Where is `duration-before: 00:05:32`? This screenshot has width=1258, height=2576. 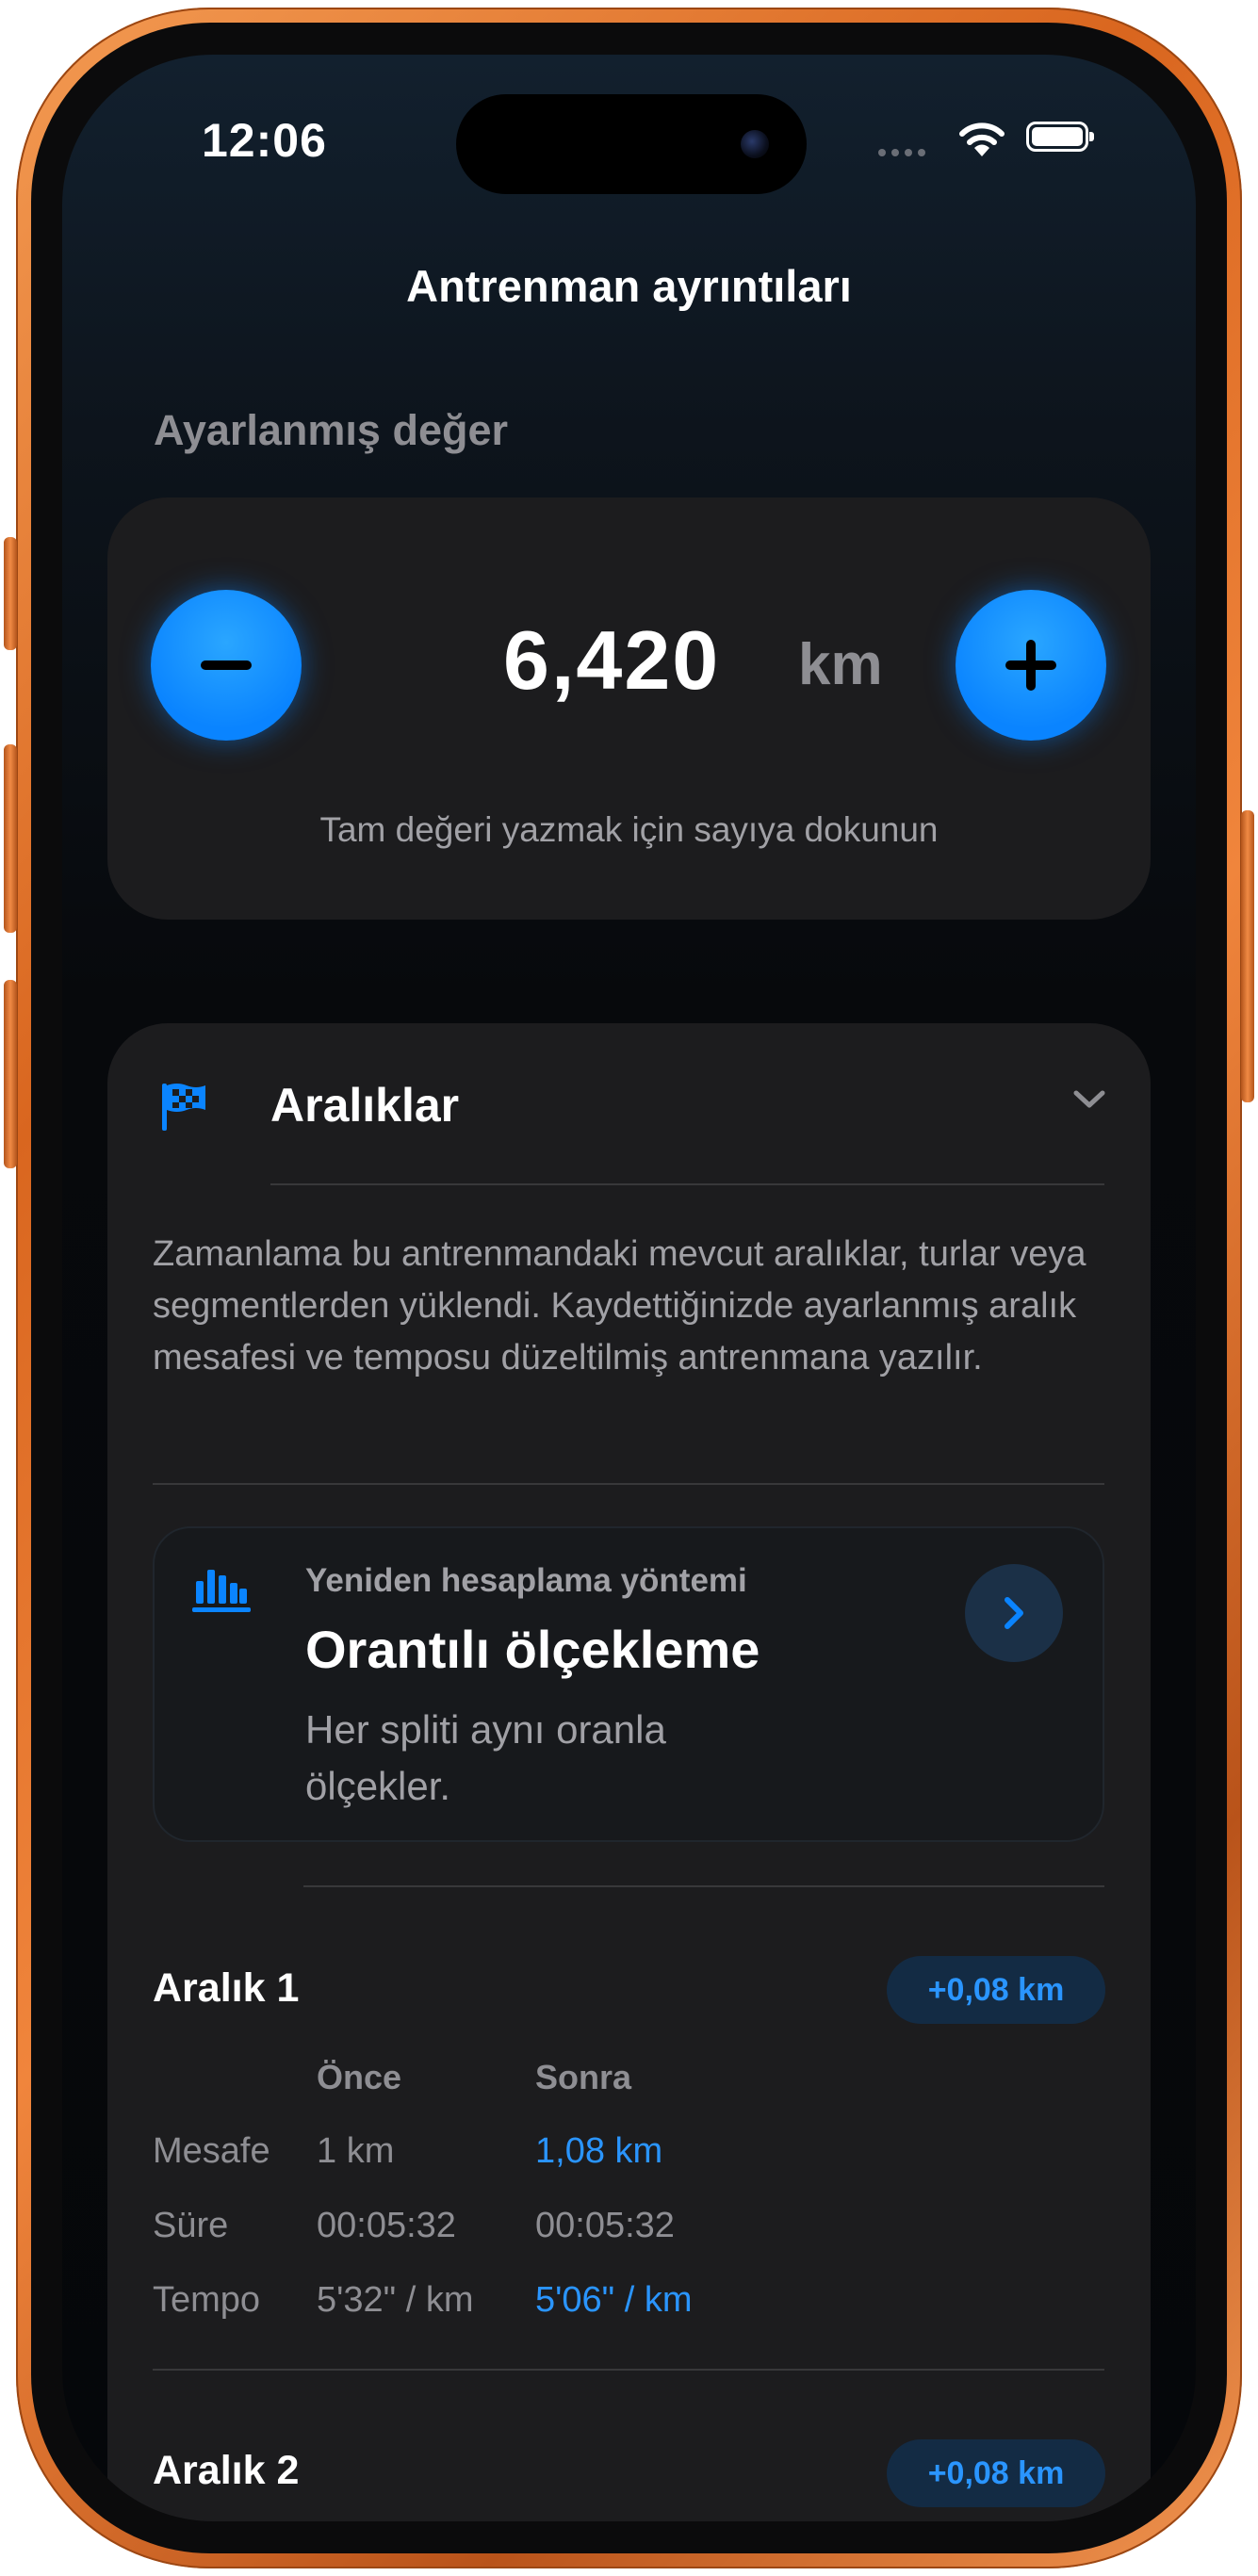 duration-before: 00:05:32 is located at coordinates (386, 2225).